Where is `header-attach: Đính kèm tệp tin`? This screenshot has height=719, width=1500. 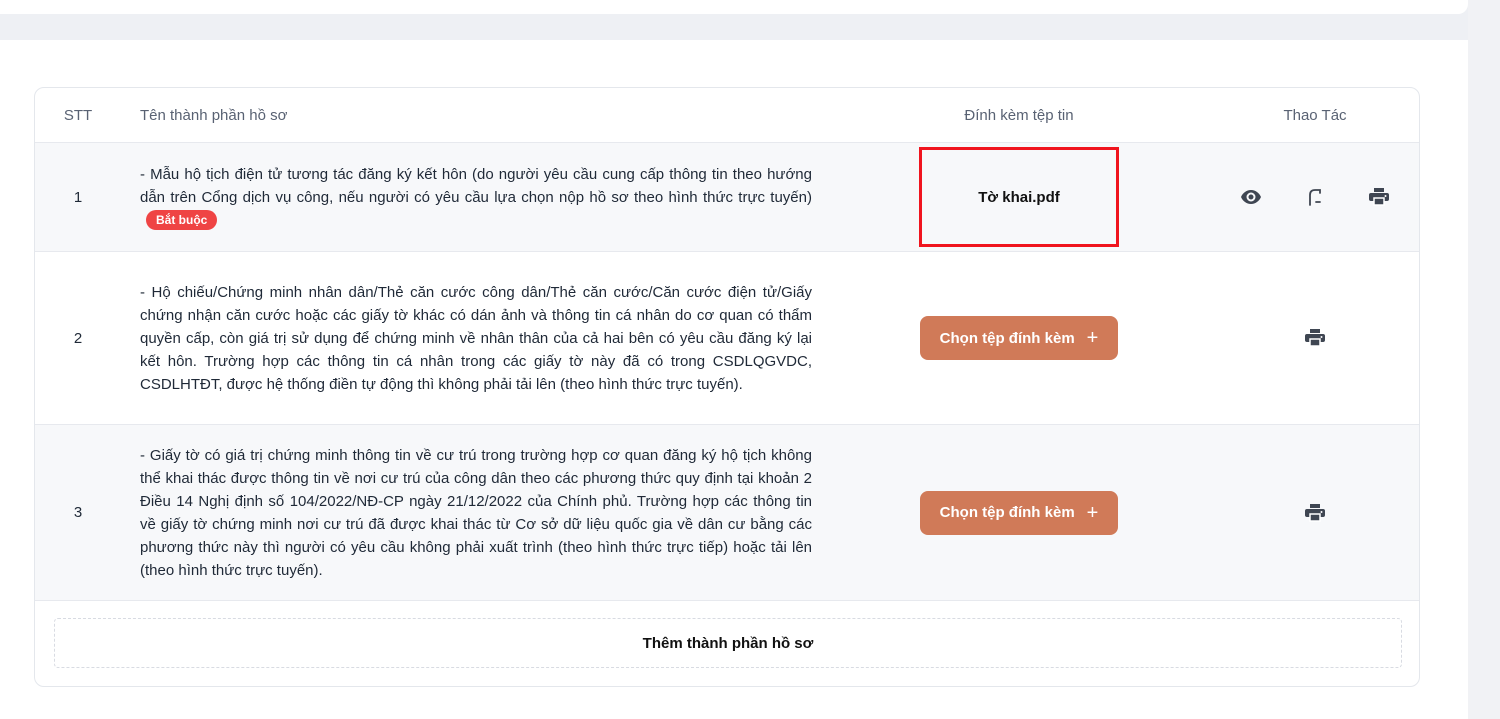 header-attach: Đính kèm tệp tin is located at coordinates (1019, 115).